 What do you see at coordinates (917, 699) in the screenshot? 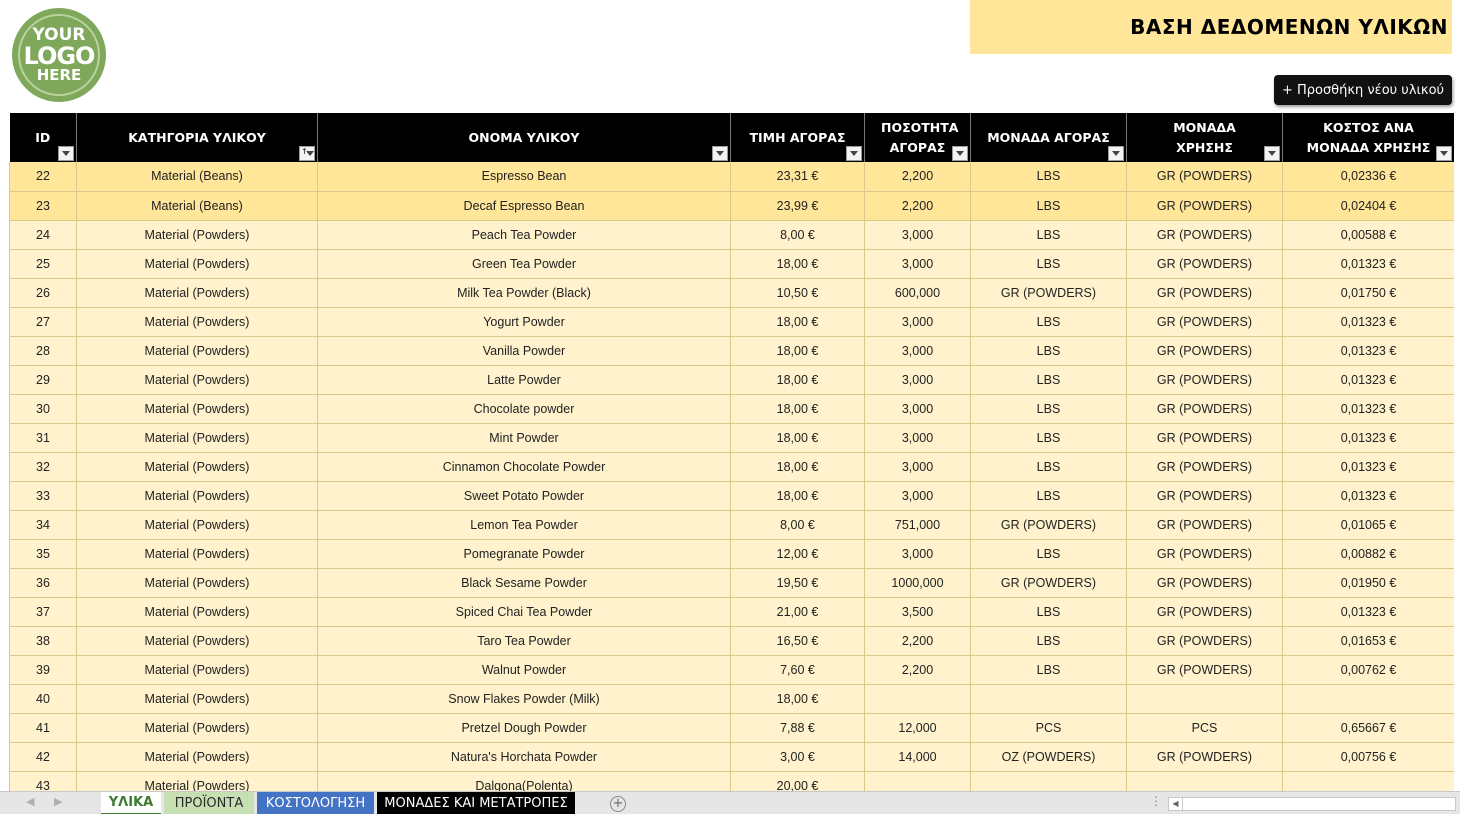
I see `cell-purchase-quantity` at bounding box center [917, 699].